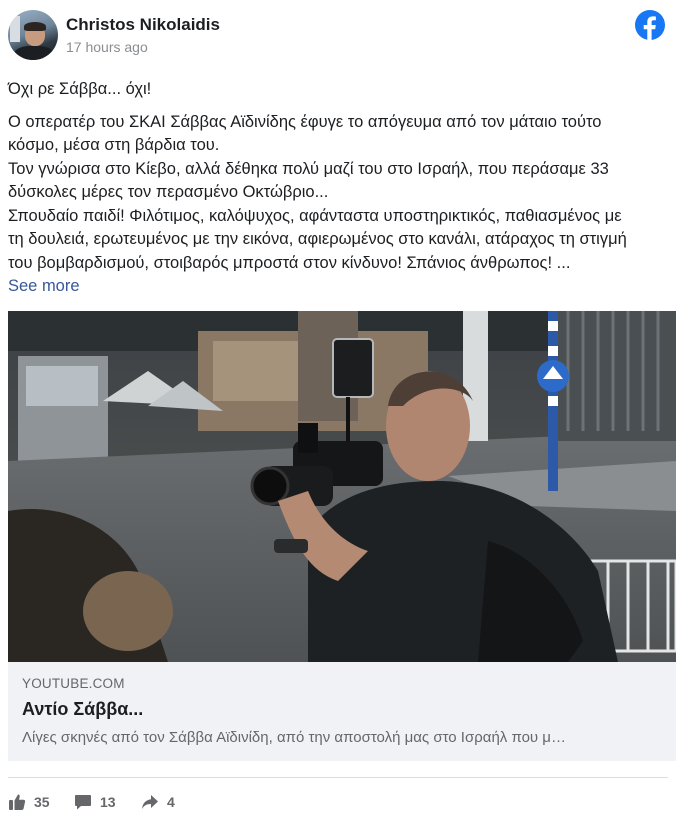 This screenshot has height=826, width=677. What do you see at coordinates (83, 802) in the screenshot?
I see `comment-icon` at bounding box center [83, 802].